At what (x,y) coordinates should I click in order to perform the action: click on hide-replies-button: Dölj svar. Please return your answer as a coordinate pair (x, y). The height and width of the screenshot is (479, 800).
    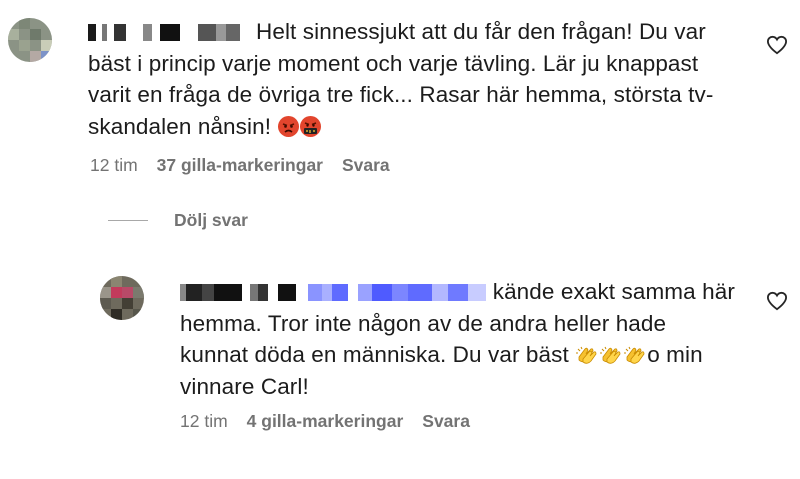
    Looking at the image, I should click on (178, 220).